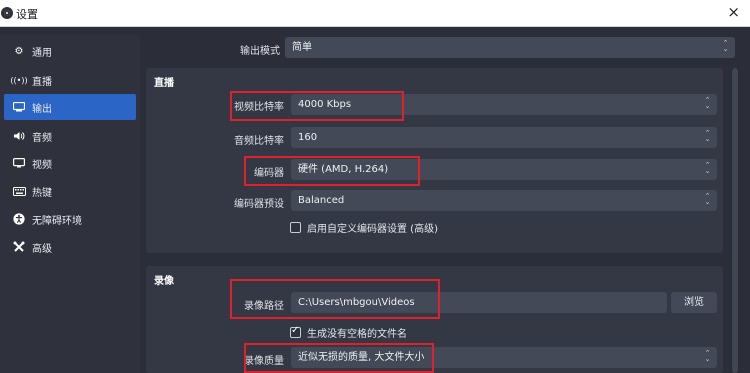 This screenshot has width=750, height=373. Describe the element at coordinates (504, 169) in the screenshot. I see `encoder-select: 硬件 (AMD, H.264) ⌃ ⌄` at that location.